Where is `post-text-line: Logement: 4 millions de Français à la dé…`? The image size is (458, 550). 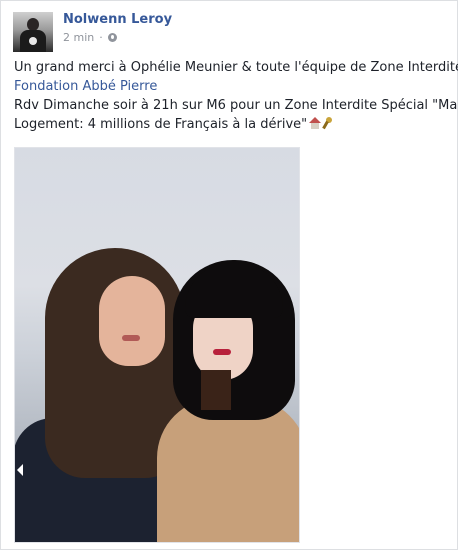
post-text-line: Logement: 4 millions de Français à la dé… is located at coordinates (161, 124).